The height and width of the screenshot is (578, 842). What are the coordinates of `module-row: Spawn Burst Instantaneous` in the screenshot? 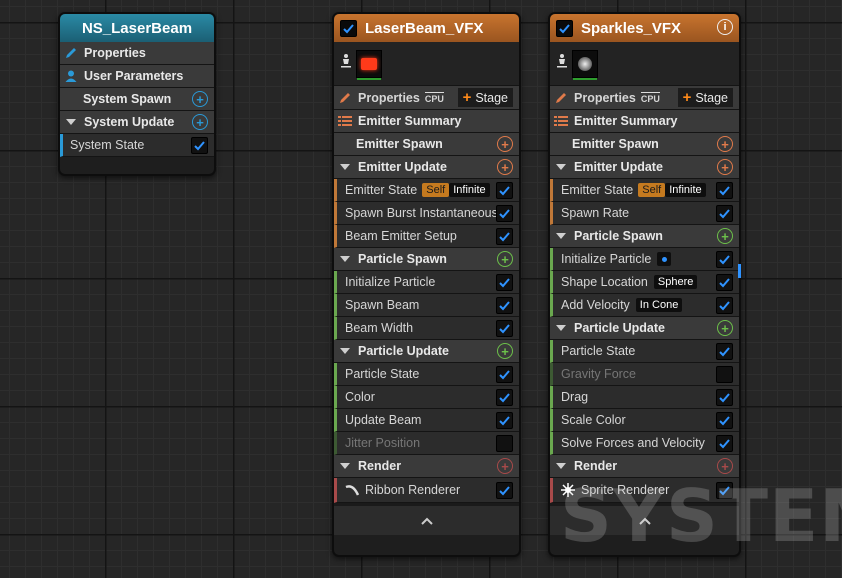 It's located at (426, 213).